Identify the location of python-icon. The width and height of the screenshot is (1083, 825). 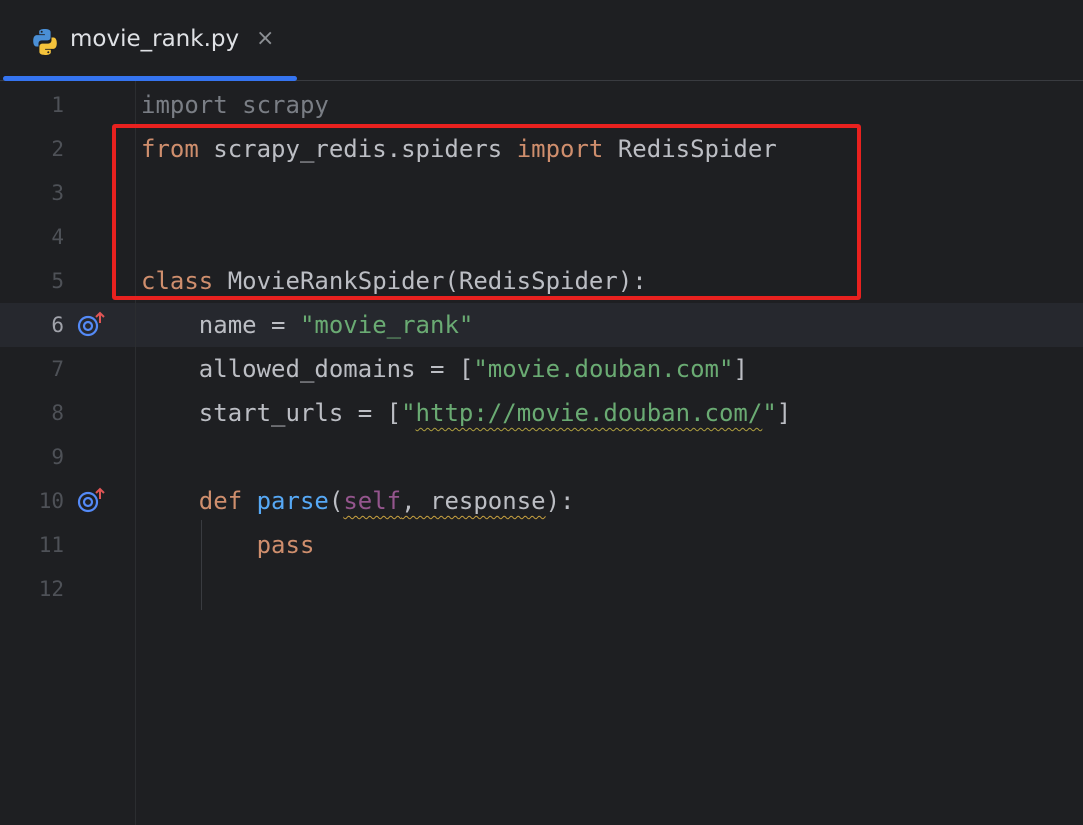
(45, 42).